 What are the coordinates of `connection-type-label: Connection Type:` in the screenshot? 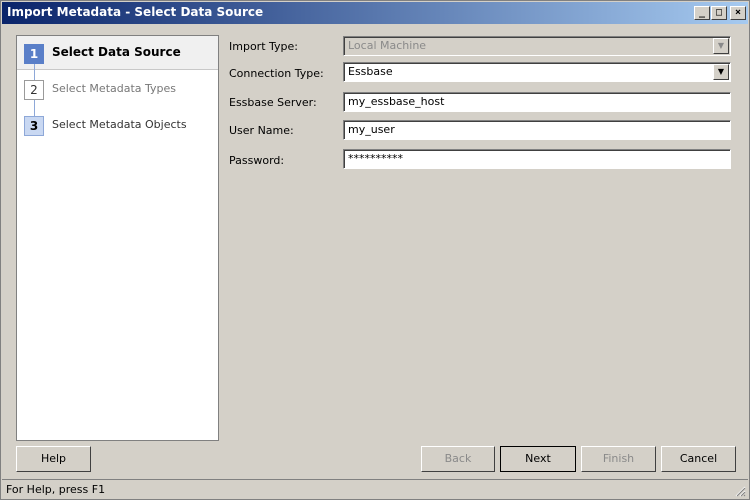 It's located at (276, 73).